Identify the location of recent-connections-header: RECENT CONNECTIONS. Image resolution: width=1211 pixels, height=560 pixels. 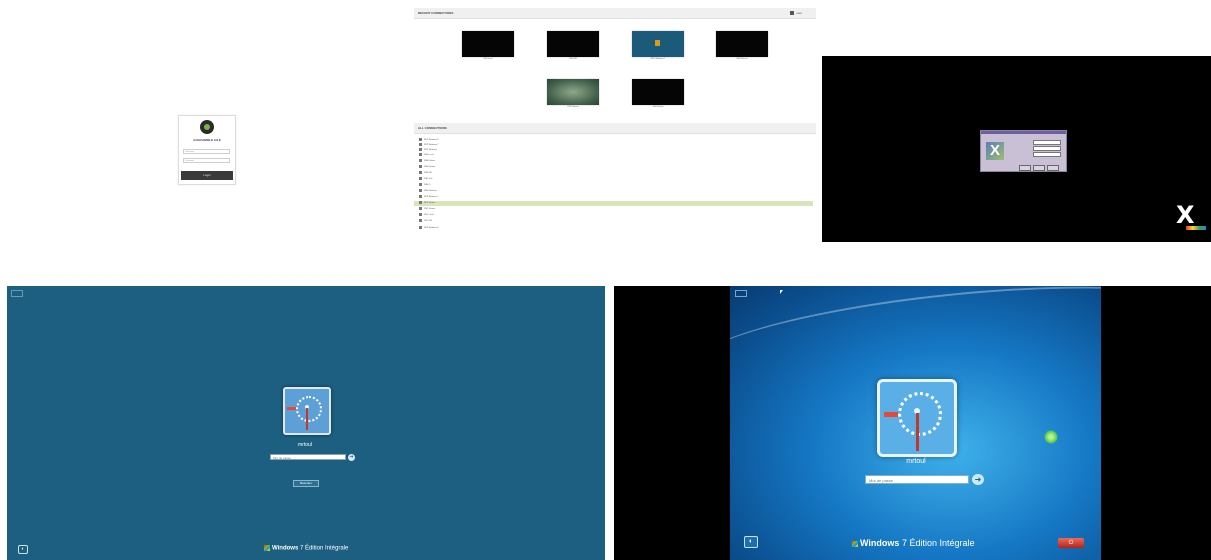
(615, 13).